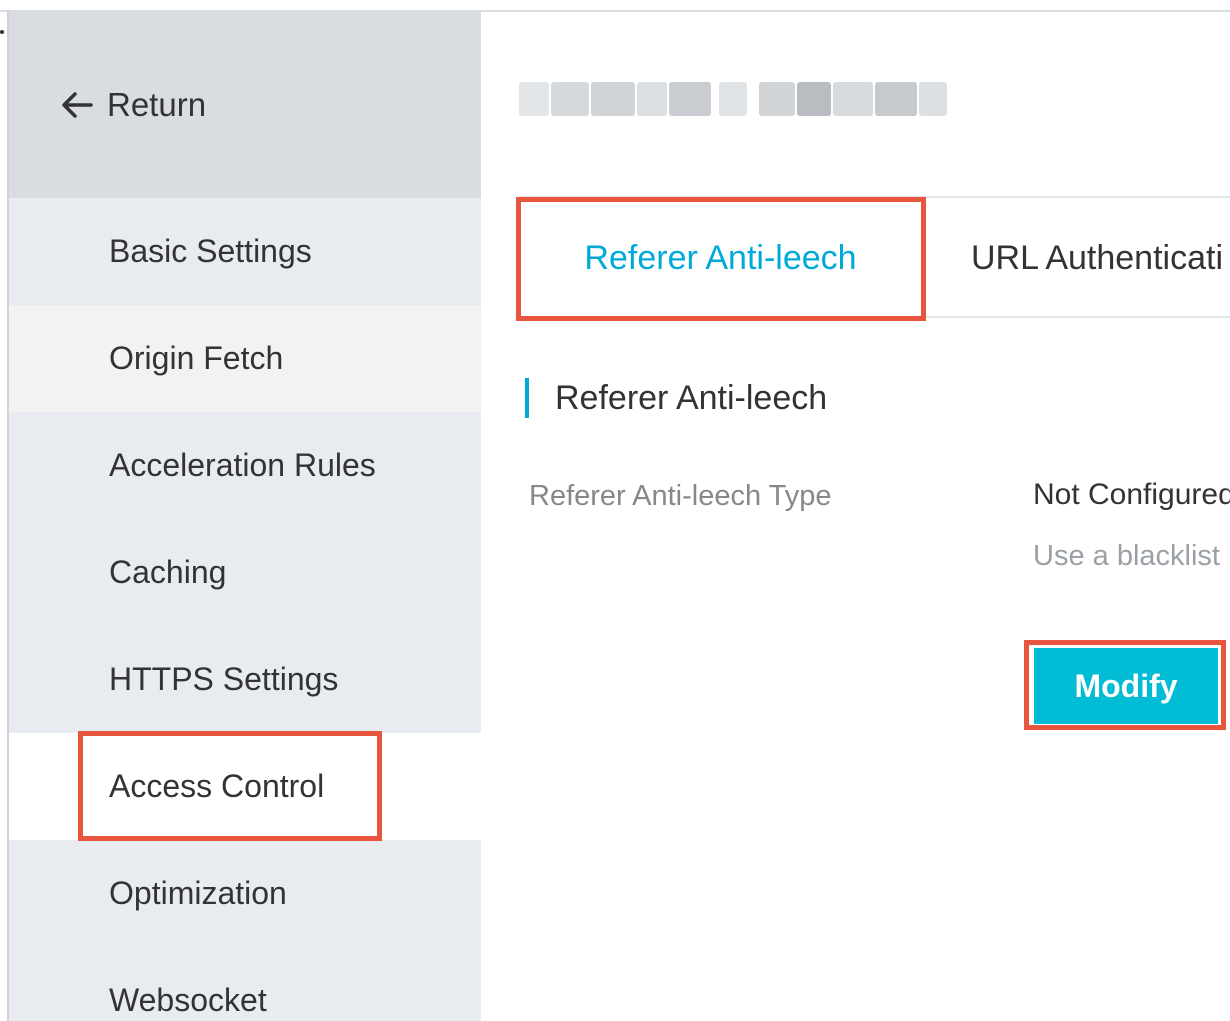 The height and width of the screenshot is (1021, 1230). I want to click on return-button: Return, so click(245, 105).